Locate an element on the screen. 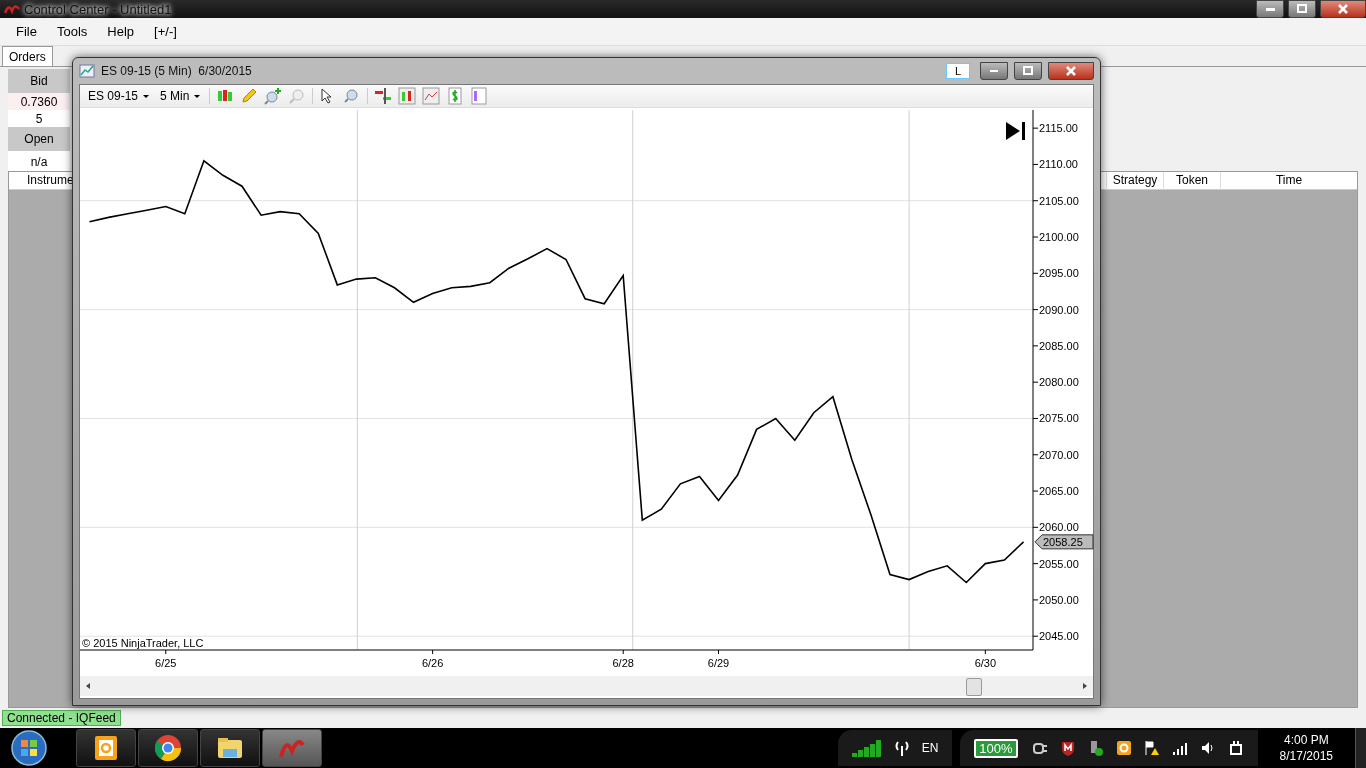  line-chart-icon is located at coordinates (431, 96).